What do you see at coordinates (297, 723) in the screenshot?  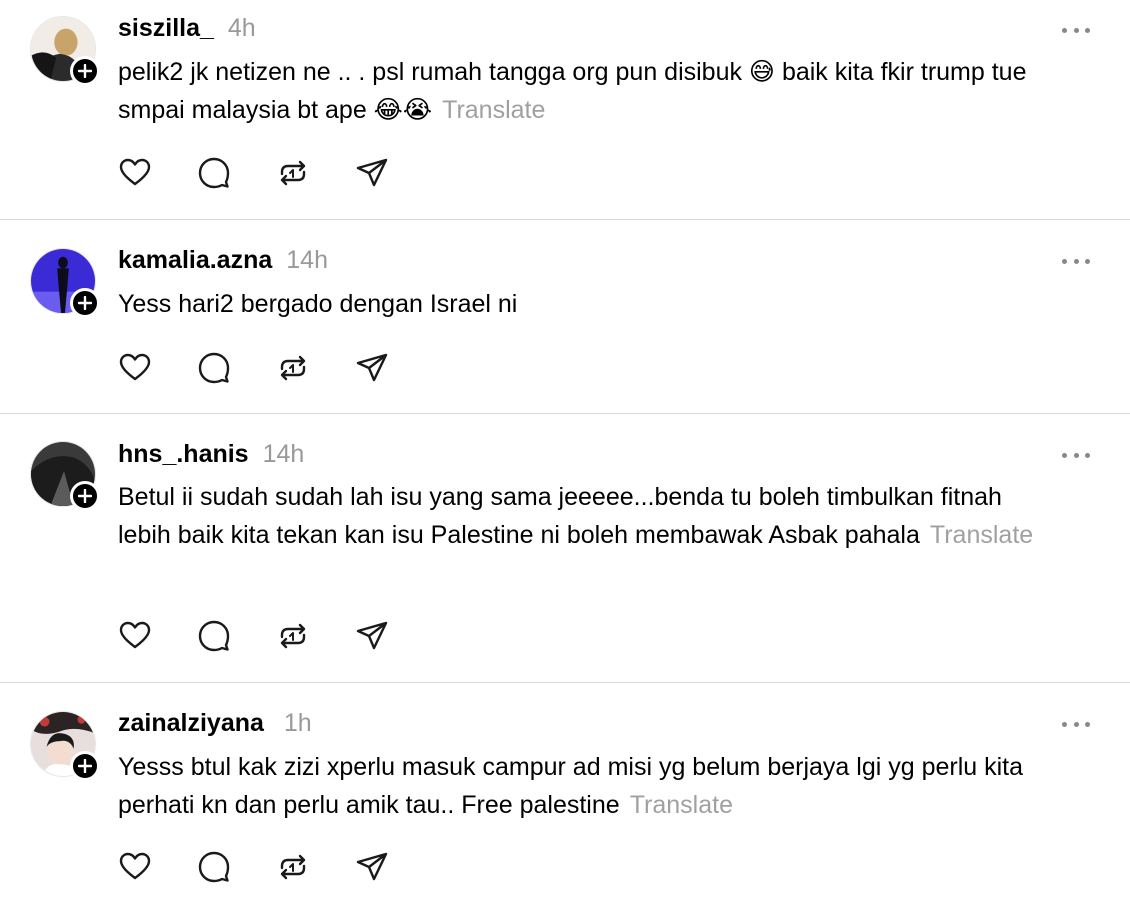 I see `timestamp: 1h` at bounding box center [297, 723].